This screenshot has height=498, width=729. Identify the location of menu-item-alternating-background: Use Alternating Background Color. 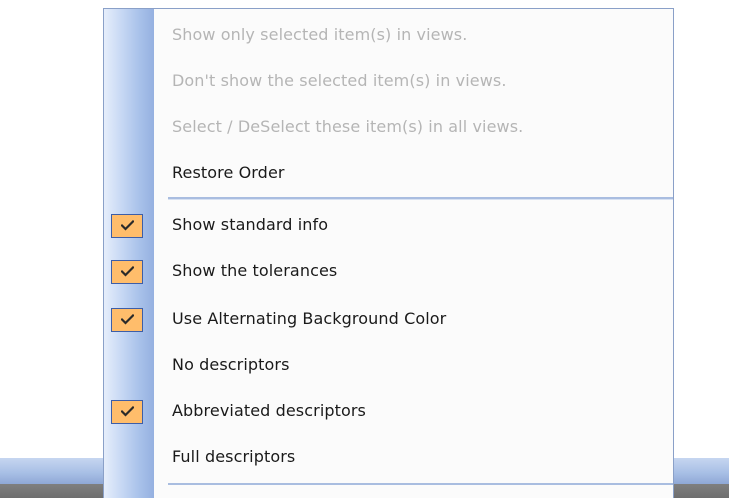
(388, 320).